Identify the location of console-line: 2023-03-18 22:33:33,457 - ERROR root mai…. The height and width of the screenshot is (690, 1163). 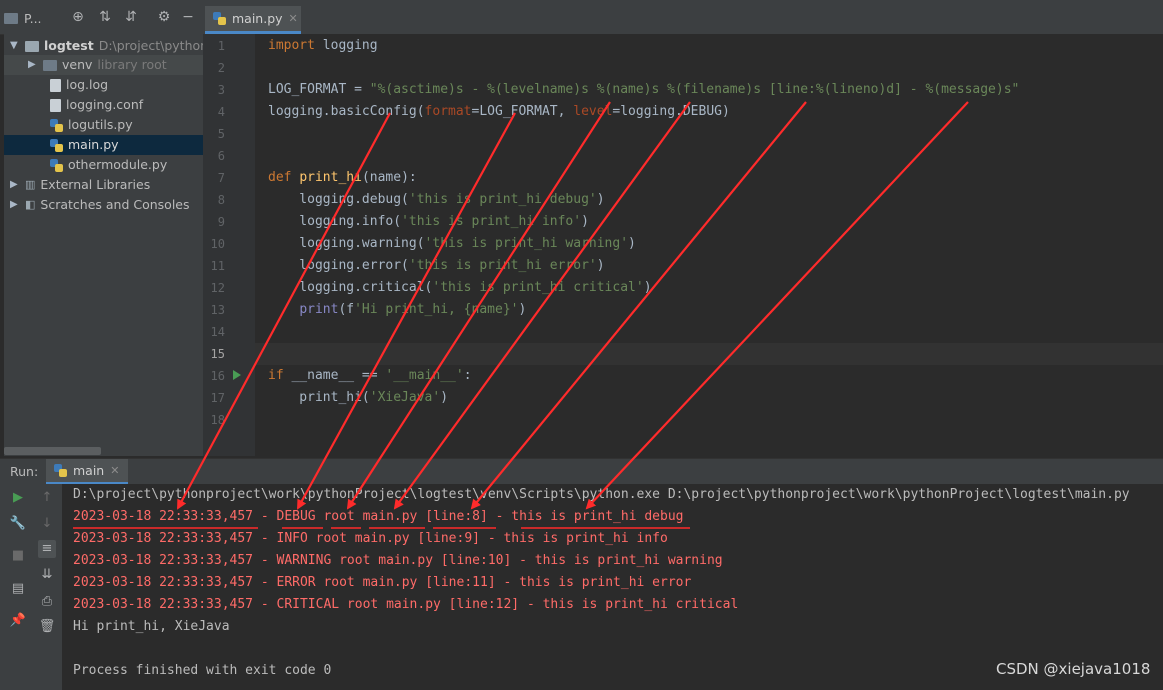
(382, 582).